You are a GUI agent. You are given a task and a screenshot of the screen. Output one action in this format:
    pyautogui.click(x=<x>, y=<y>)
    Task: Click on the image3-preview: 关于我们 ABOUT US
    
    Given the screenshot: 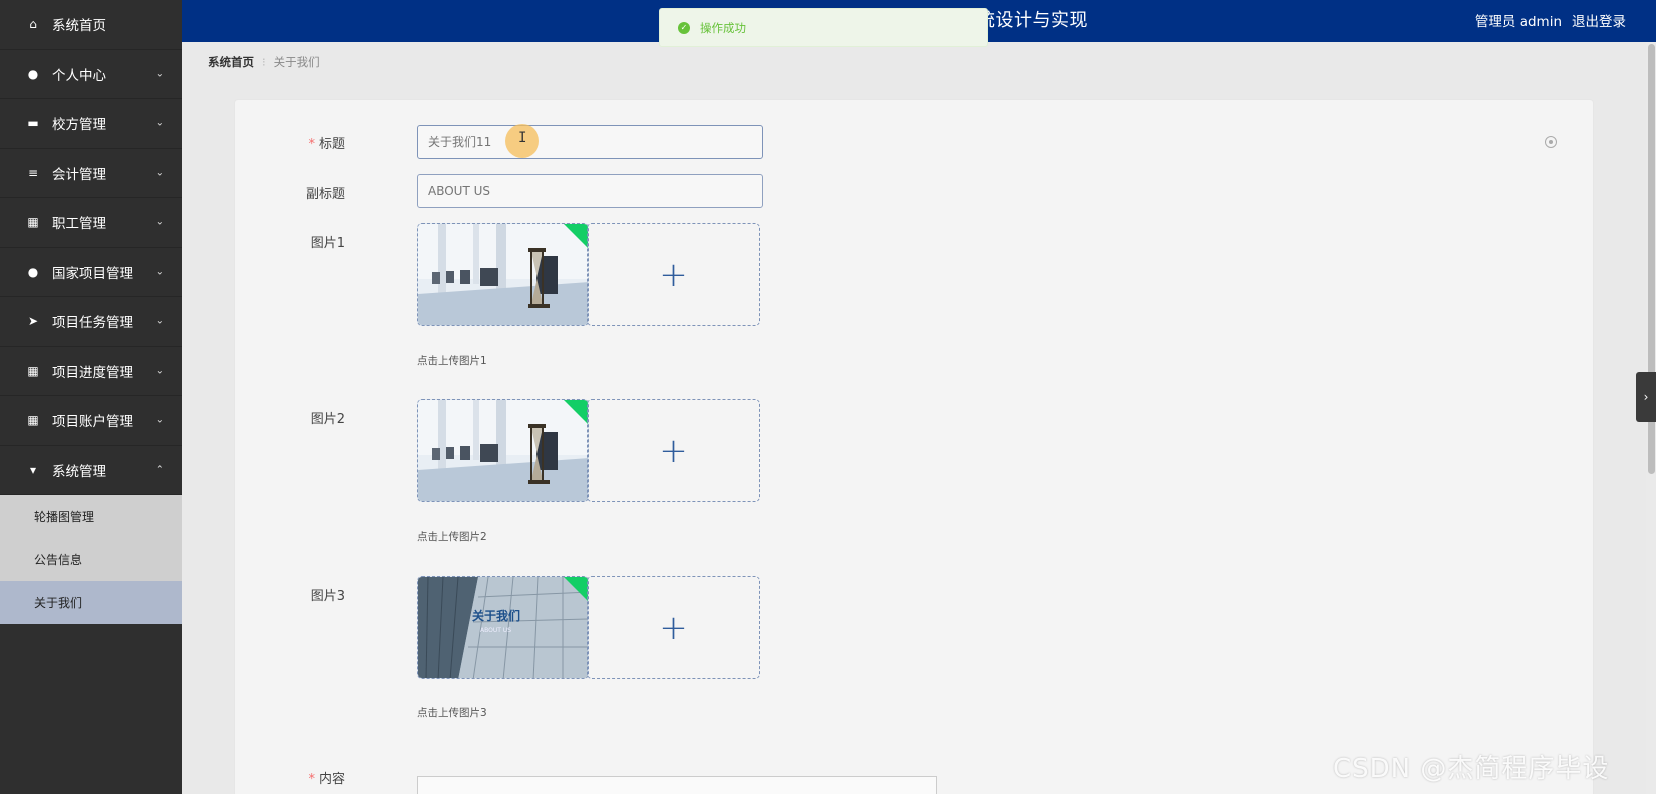 What is the action you would take?
    pyautogui.click(x=503, y=627)
    